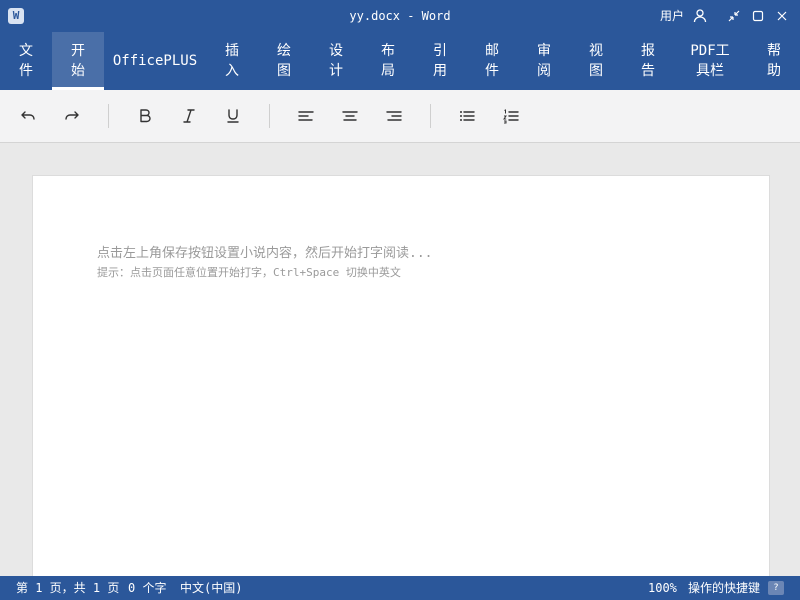  I want to click on italic-icon, so click(189, 116).